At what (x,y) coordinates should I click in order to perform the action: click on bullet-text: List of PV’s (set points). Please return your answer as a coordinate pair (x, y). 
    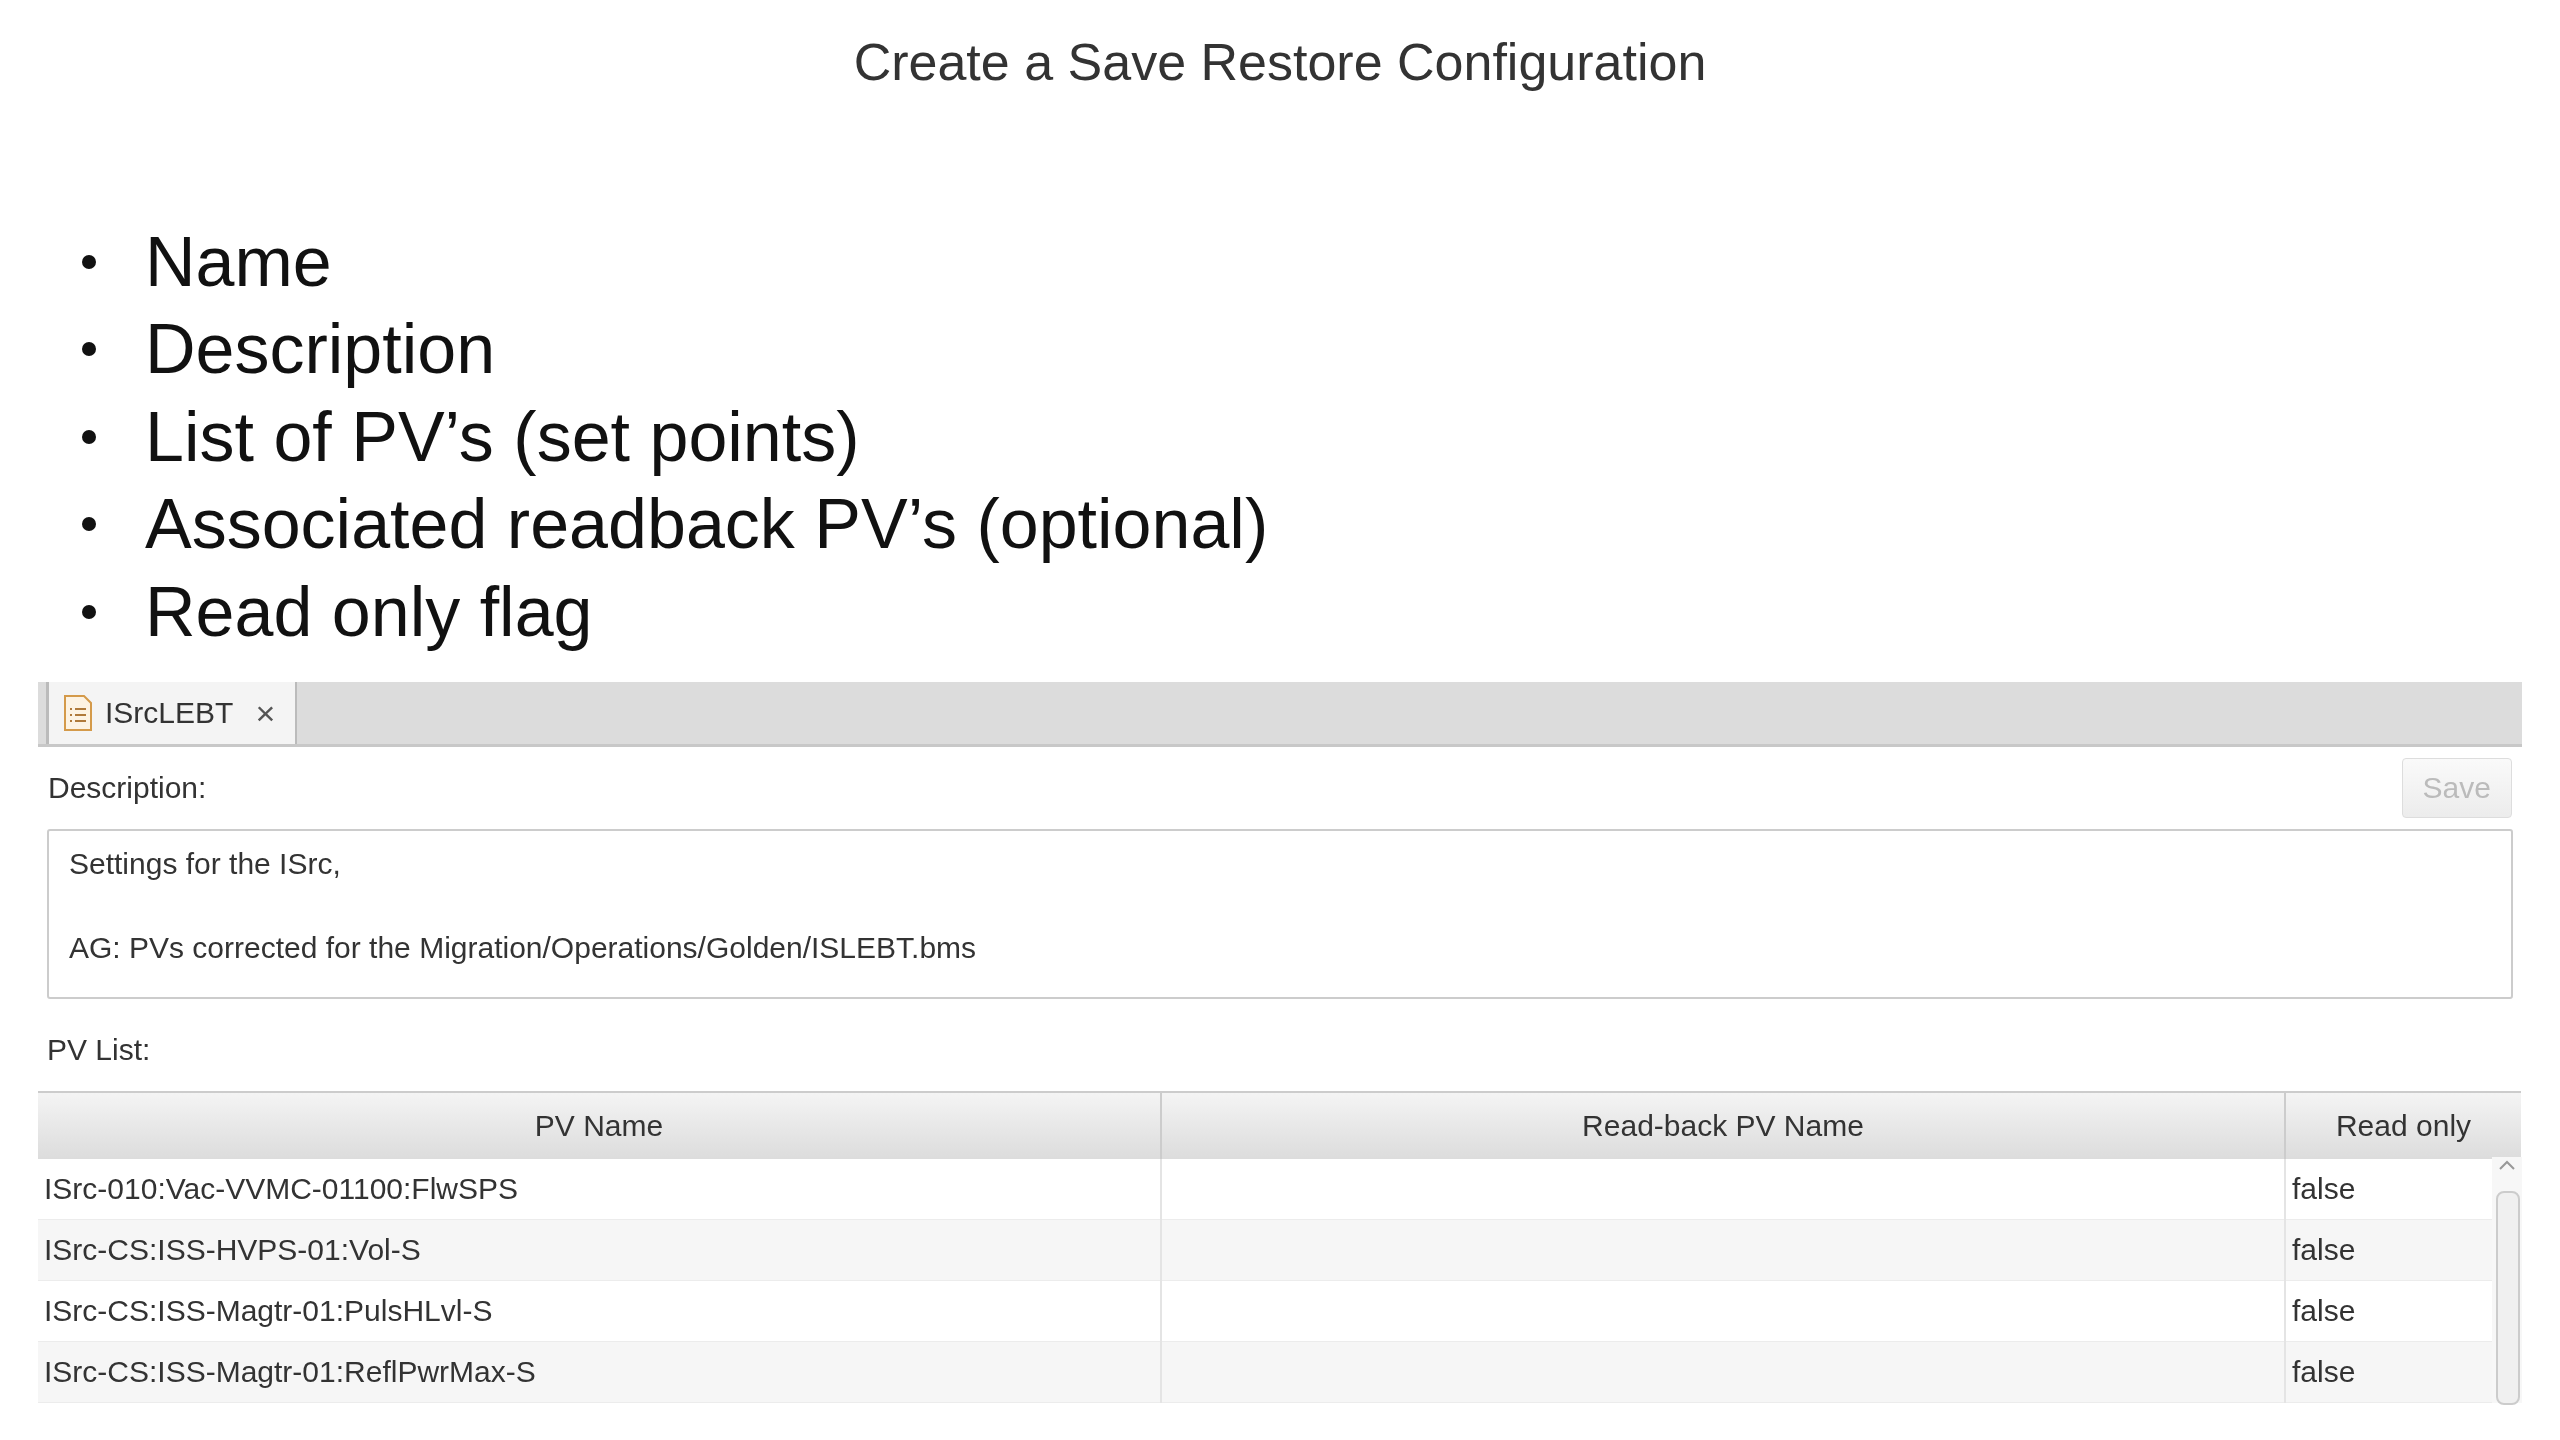
    Looking at the image, I should click on (502, 436).